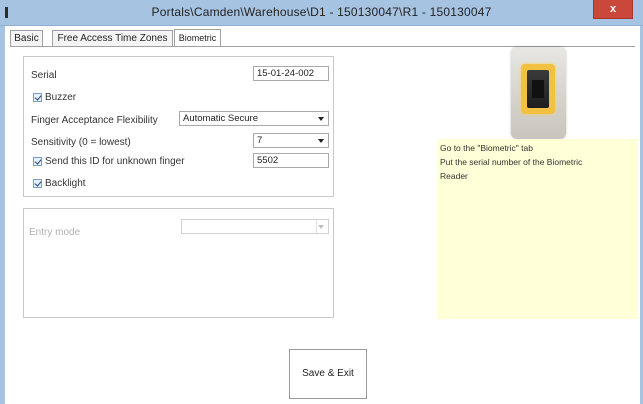  What do you see at coordinates (94, 120) in the screenshot?
I see `finger-flexibility-label: Finger Acceptance Flexibility` at bounding box center [94, 120].